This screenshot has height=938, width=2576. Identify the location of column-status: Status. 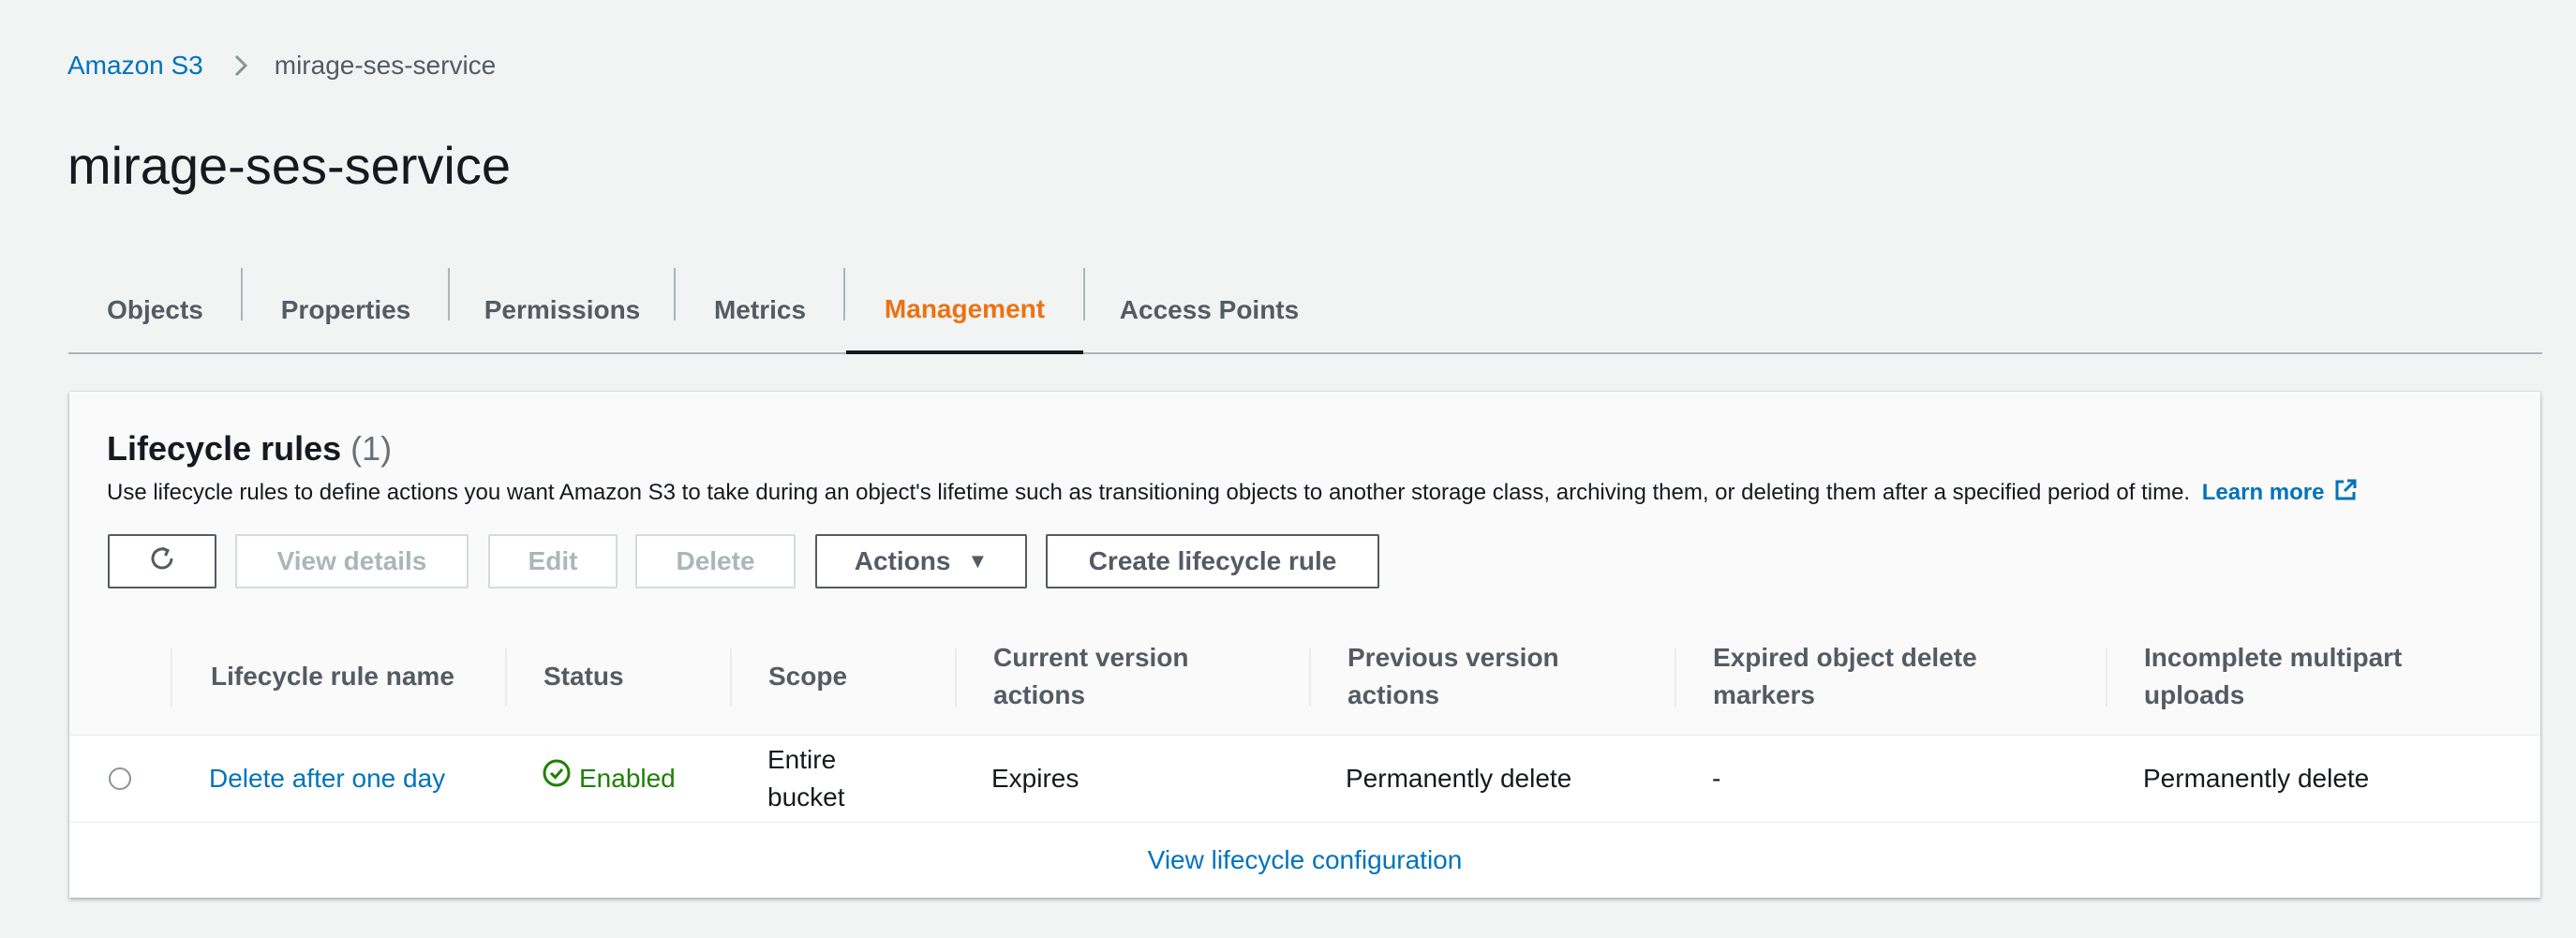
(627, 676).